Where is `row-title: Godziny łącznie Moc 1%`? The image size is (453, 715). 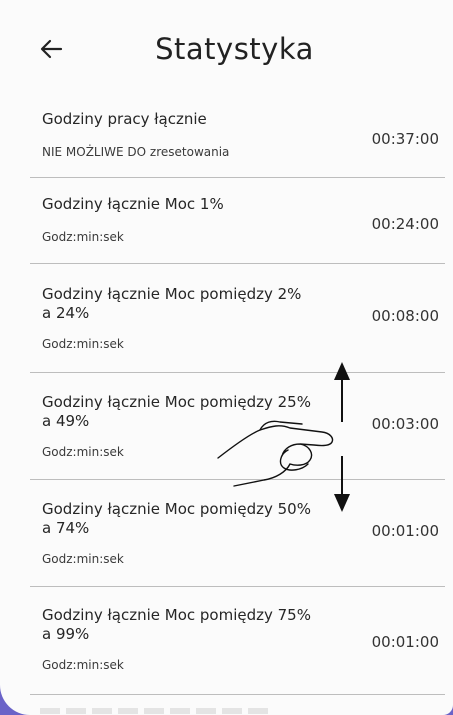
row-title: Godziny łącznie Moc 1% is located at coordinates (133, 204).